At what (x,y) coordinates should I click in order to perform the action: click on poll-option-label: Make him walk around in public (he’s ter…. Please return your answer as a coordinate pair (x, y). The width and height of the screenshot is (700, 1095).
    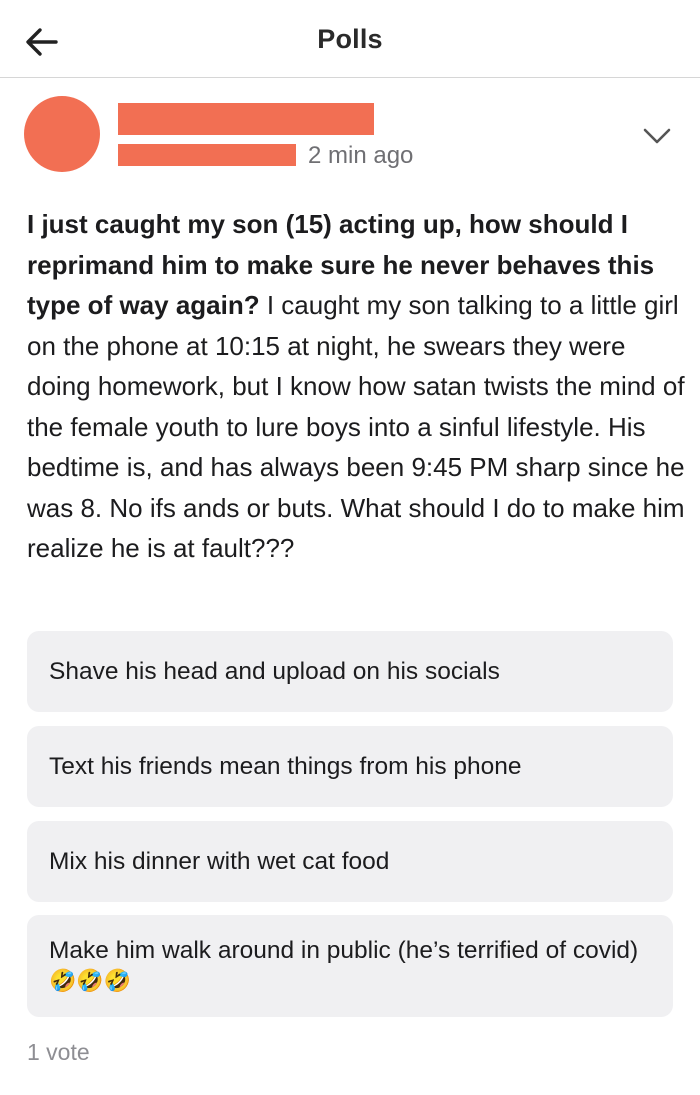
    Looking at the image, I should click on (344, 965).